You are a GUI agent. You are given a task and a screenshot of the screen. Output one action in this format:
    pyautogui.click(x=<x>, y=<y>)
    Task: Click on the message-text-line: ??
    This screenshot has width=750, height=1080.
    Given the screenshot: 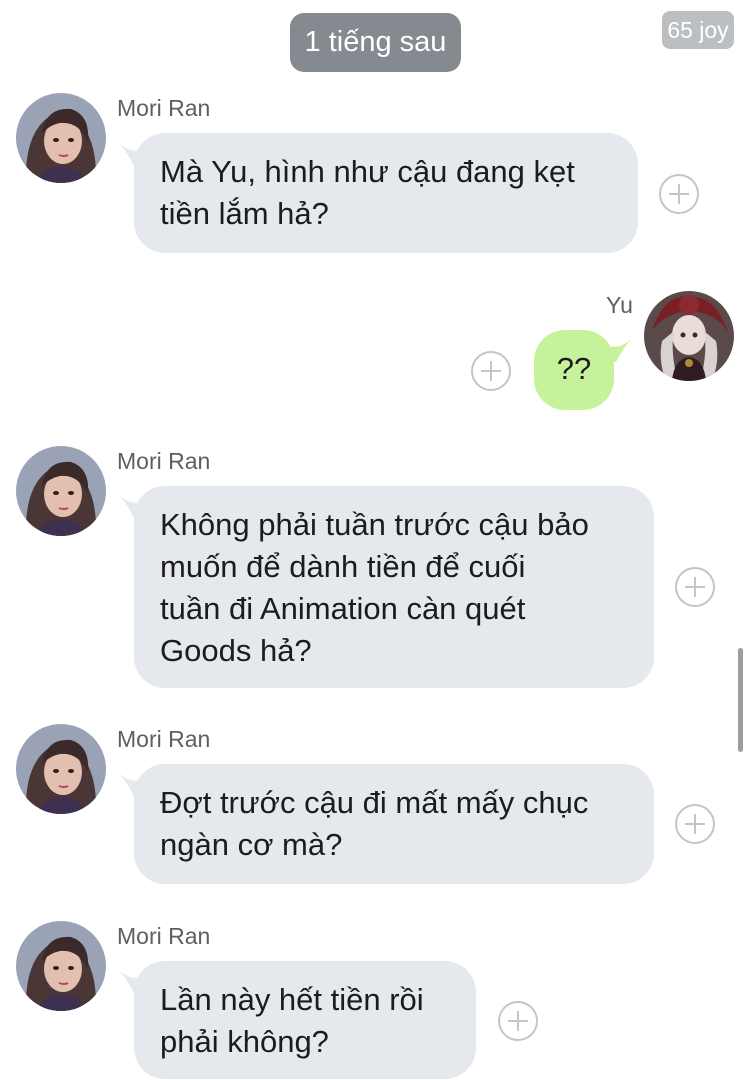 What is the action you would take?
    pyautogui.click(x=574, y=368)
    